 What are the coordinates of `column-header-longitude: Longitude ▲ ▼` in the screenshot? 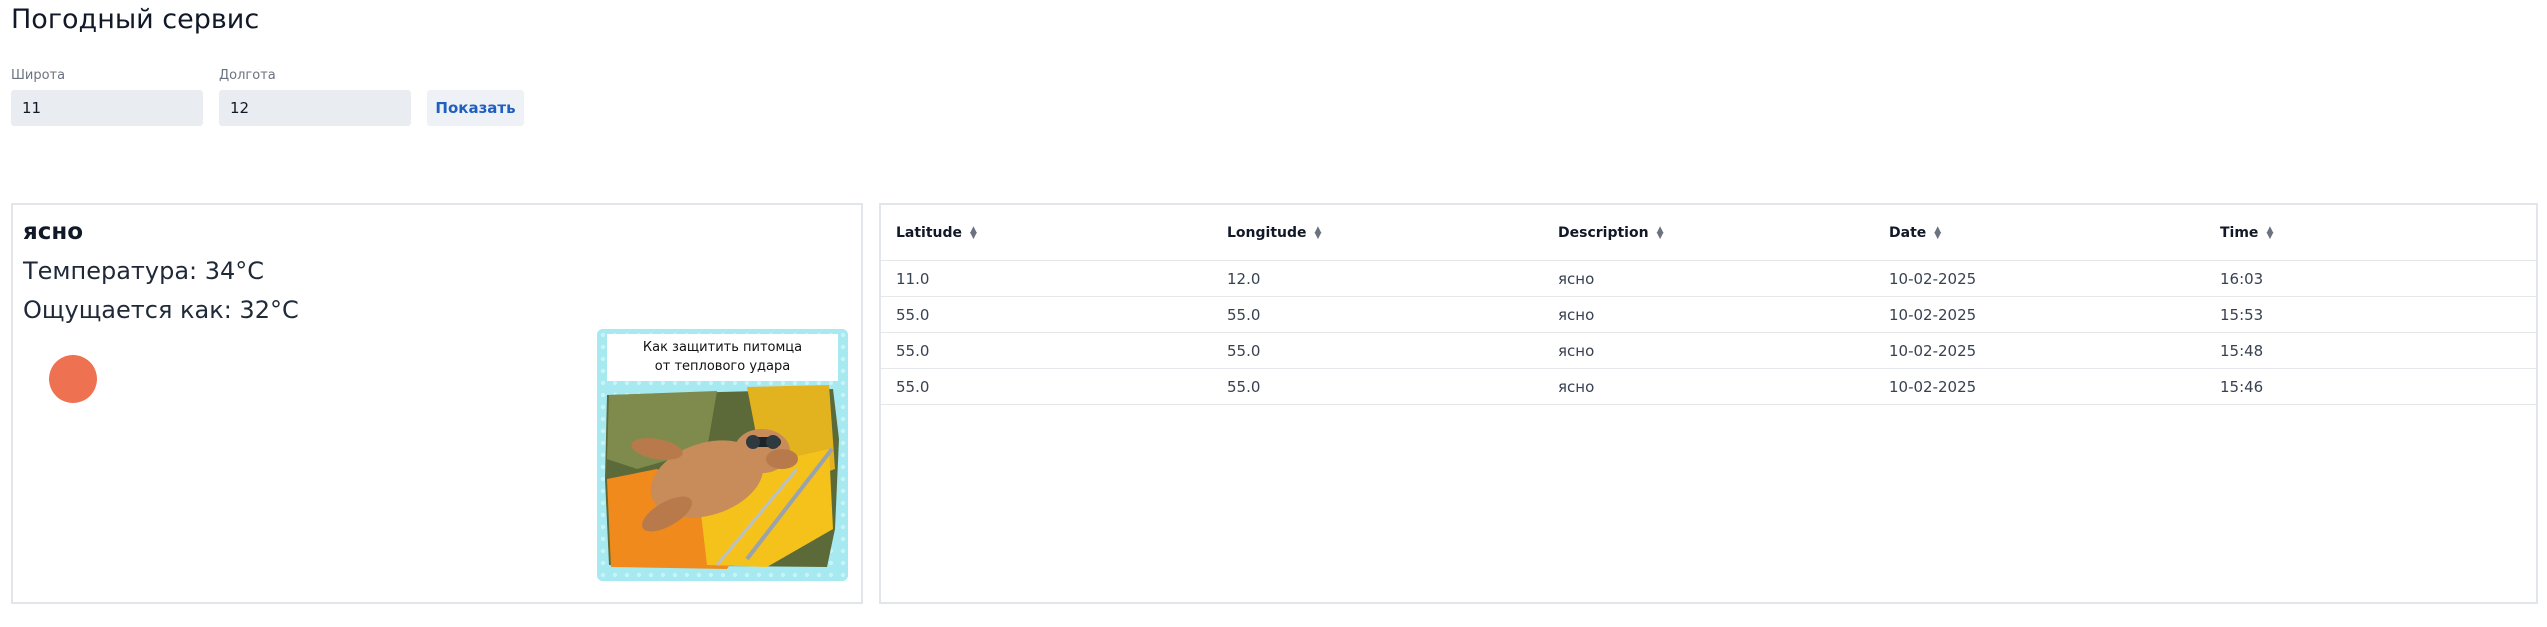 It's located at (1377, 233).